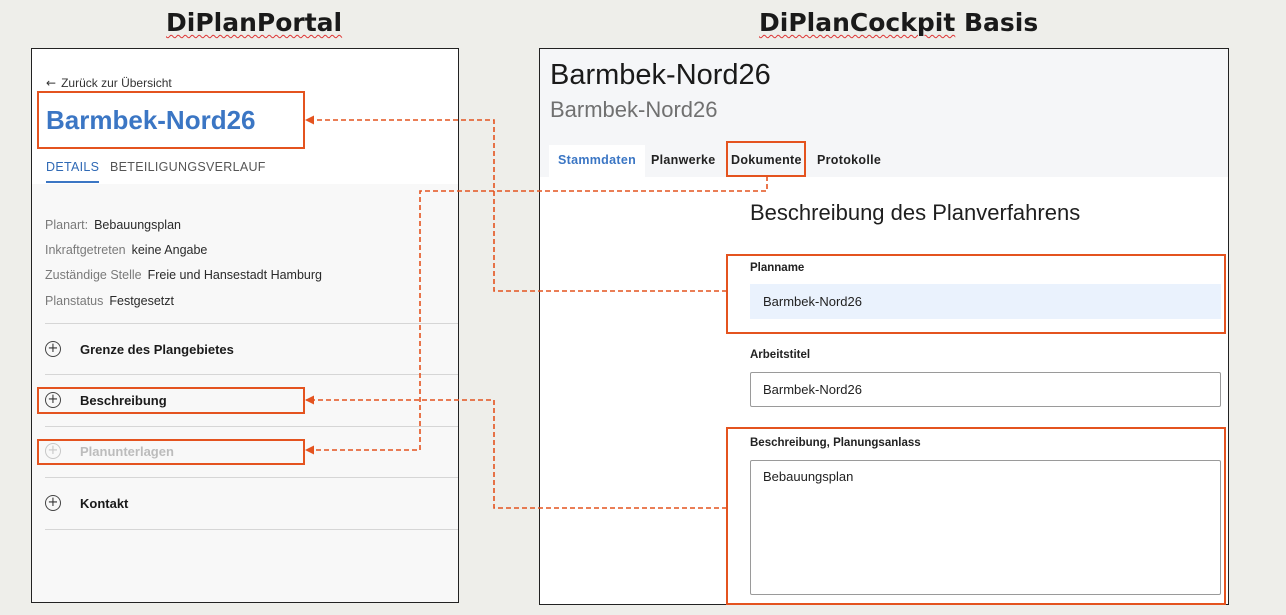 This screenshot has width=1286, height=615. What do you see at coordinates (780, 355) in the screenshot?
I see `arbeitstitel-label: Arbeitstitel` at bounding box center [780, 355].